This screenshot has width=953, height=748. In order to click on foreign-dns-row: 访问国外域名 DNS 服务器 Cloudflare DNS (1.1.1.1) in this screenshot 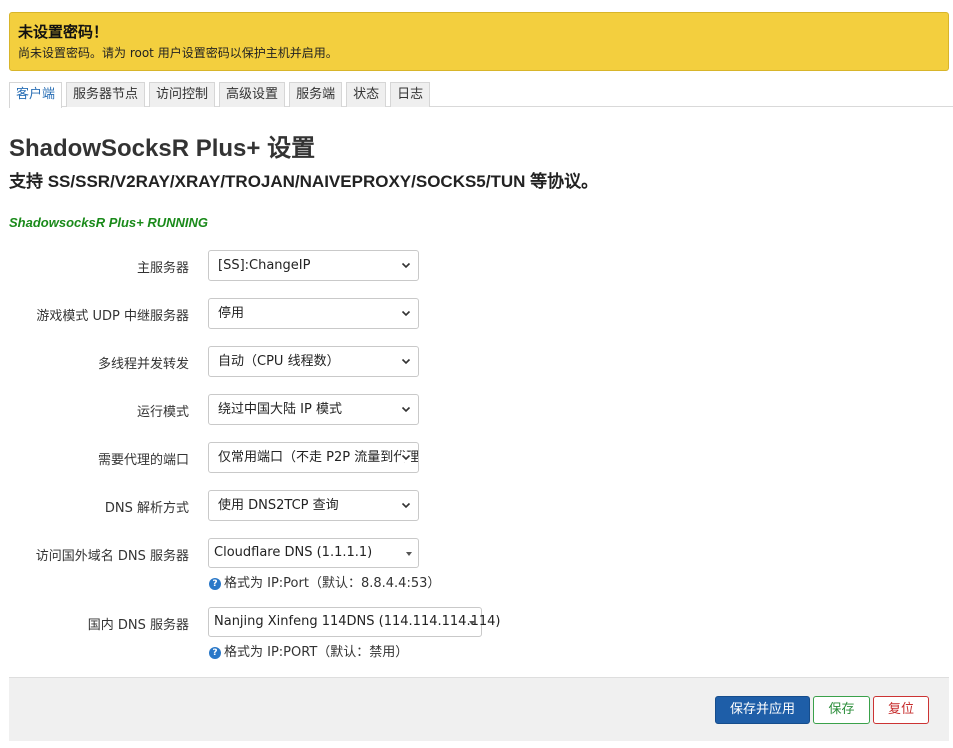, I will do `click(476, 554)`.